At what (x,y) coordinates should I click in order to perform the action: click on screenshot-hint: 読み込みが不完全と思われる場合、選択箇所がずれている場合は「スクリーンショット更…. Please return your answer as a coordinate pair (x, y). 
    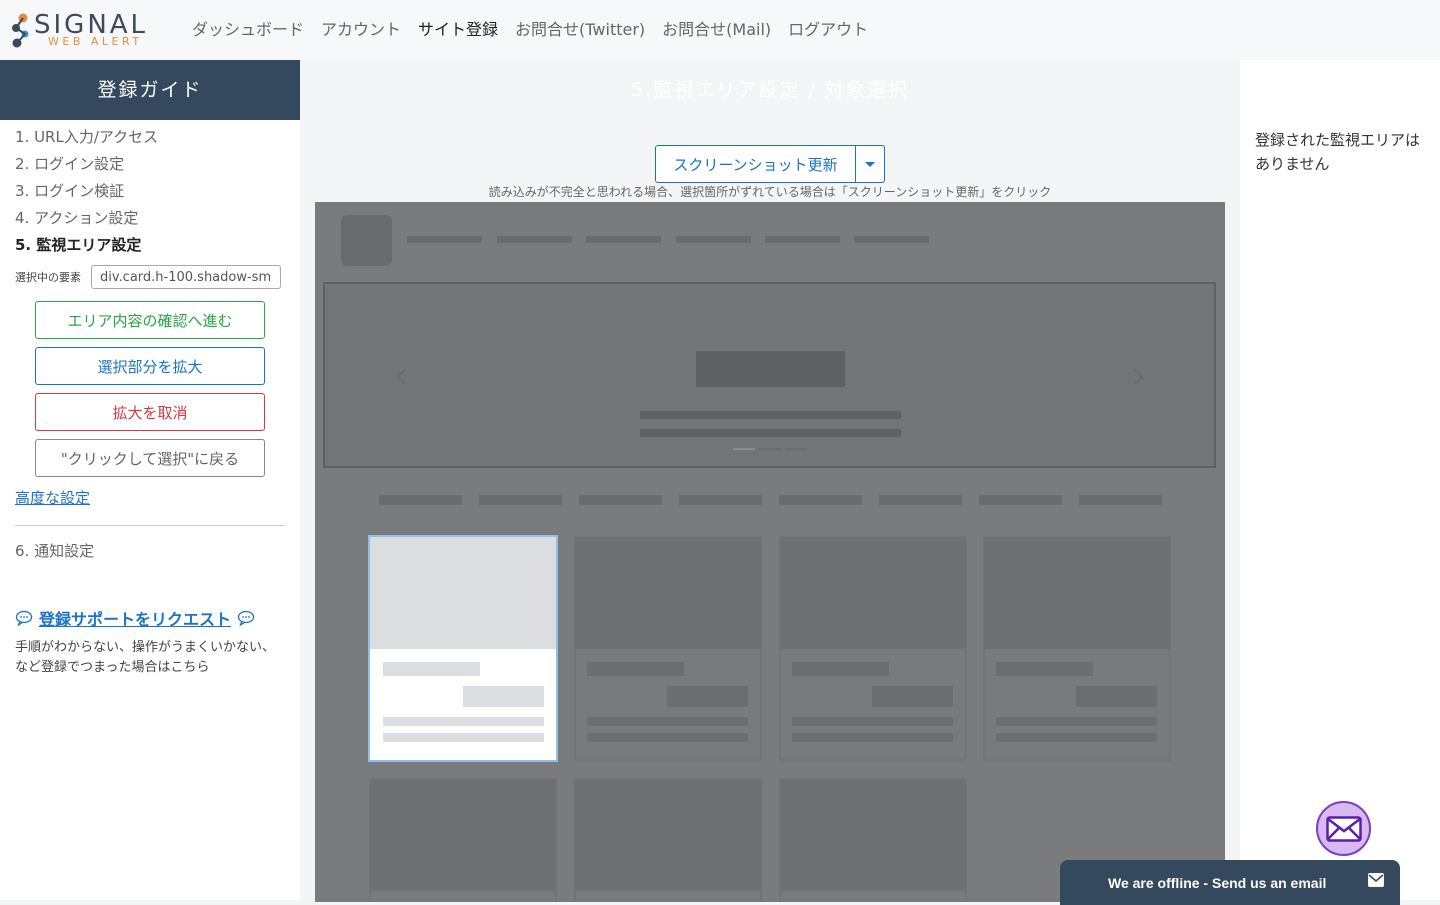
    Looking at the image, I should click on (770, 192).